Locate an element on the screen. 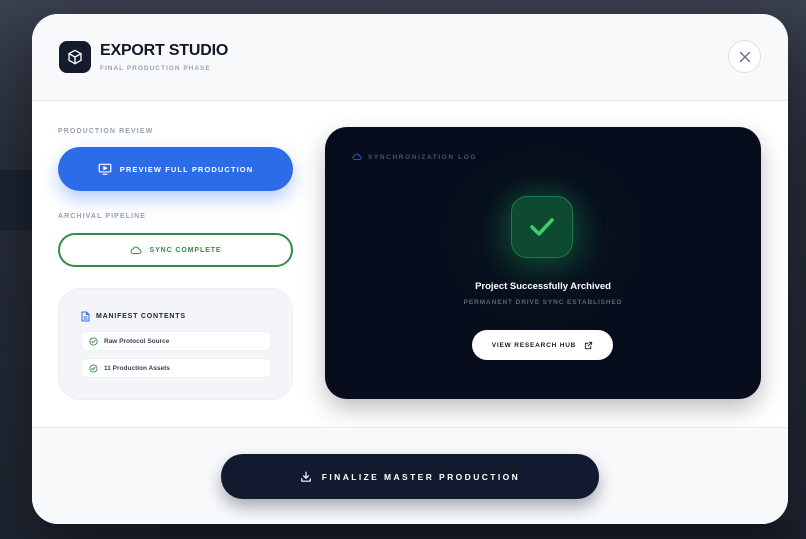  checkmark-icon is located at coordinates (542, 227).